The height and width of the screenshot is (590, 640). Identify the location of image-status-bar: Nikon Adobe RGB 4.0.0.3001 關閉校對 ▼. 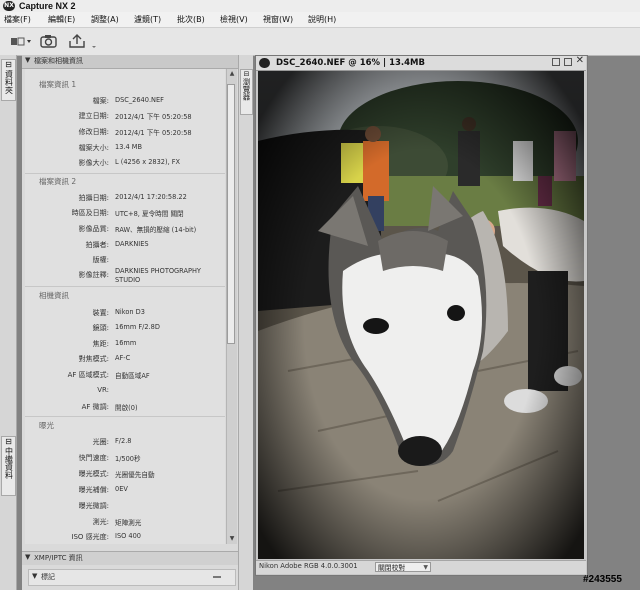
(421, 567).